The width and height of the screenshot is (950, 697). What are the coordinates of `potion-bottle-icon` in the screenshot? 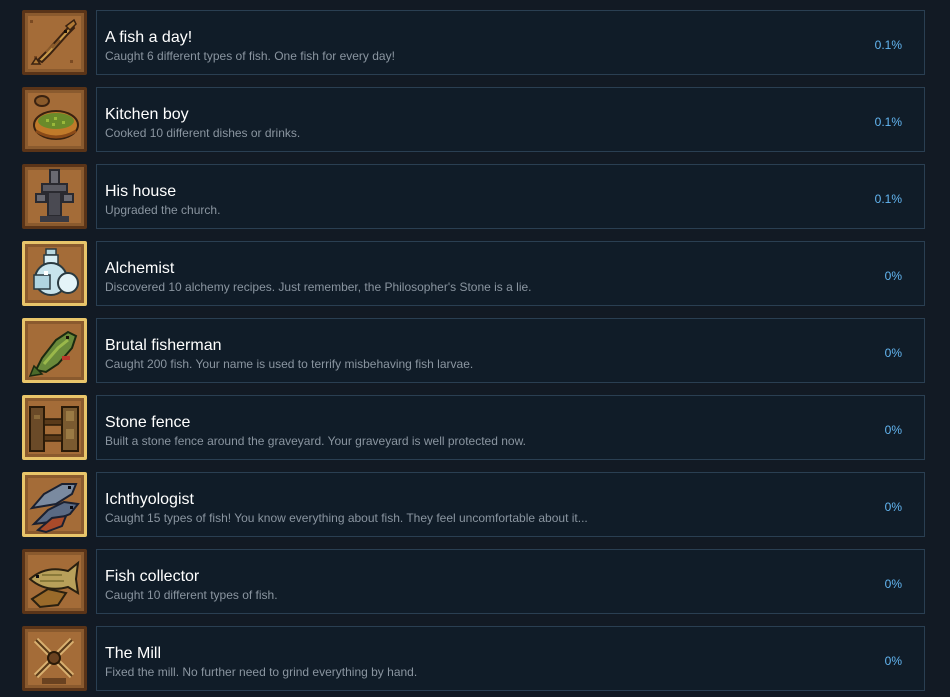 It's located at (54, 273).